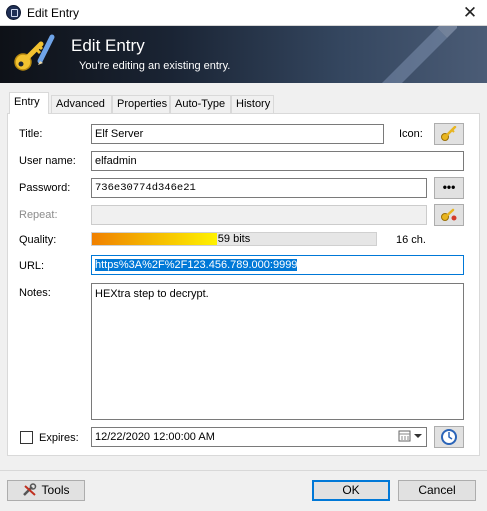  Describe the element at coordinates (419, 54) in the screenshot. I see `banner-decoration-icon` at that location.